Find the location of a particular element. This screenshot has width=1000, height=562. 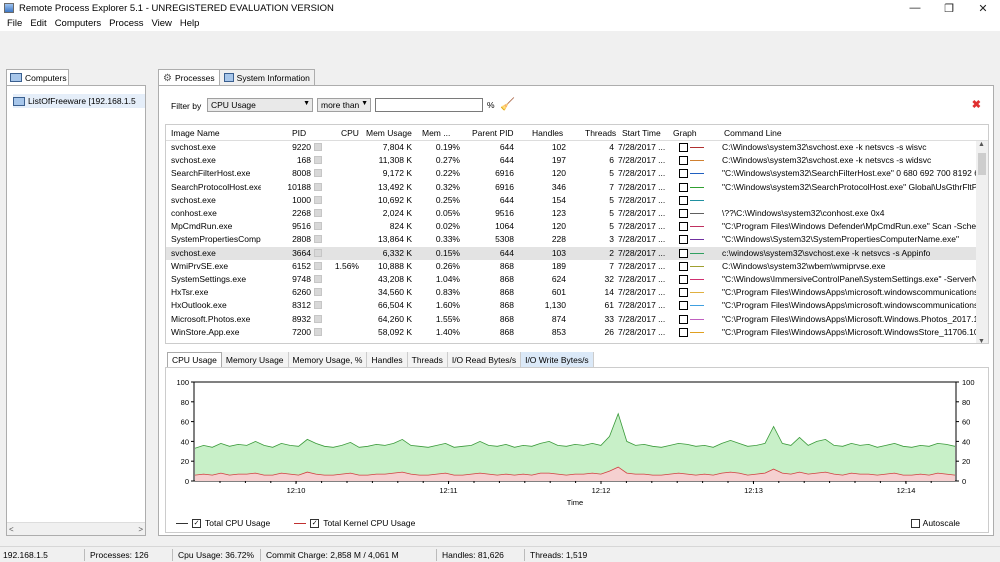

scroll-right-icon: > is located at coordinates (140, 529).